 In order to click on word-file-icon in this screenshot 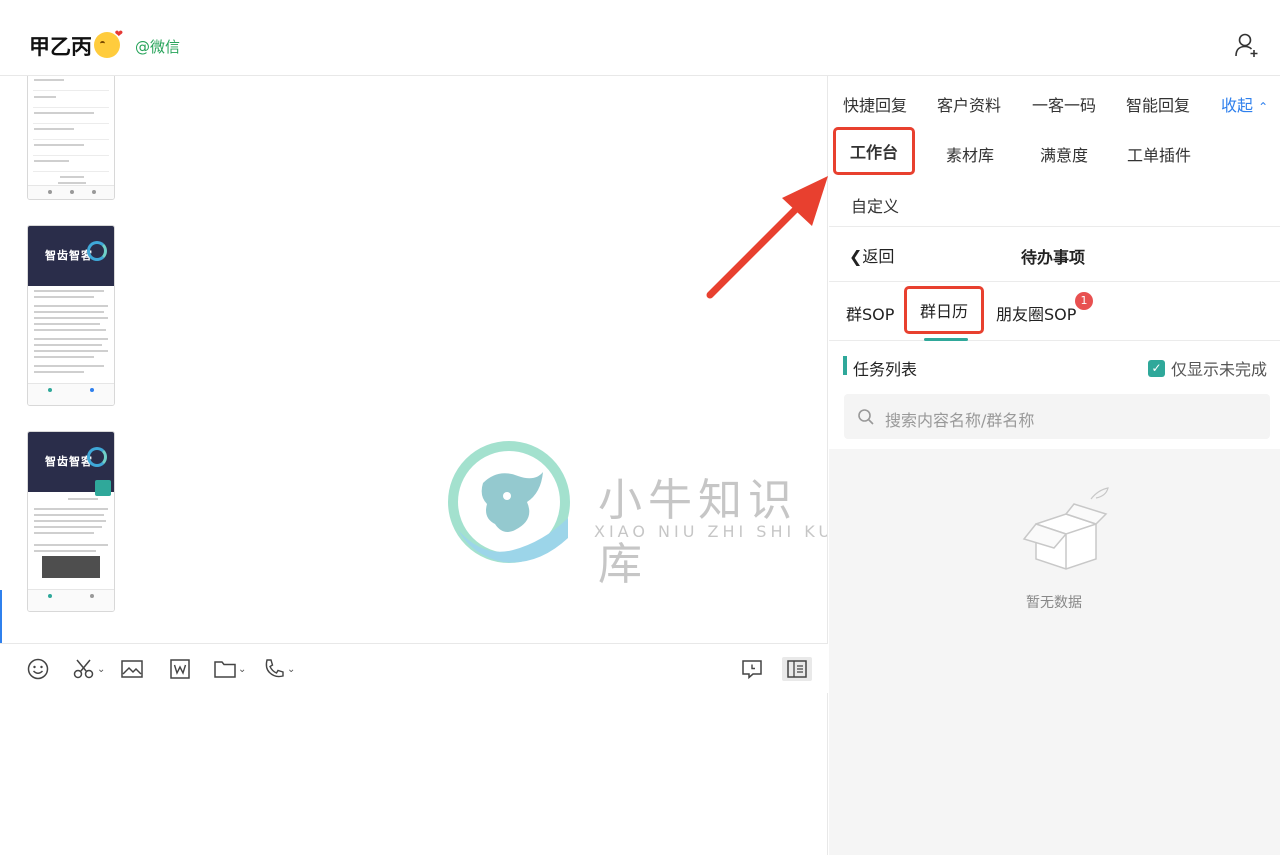, I will do `click(180, 669)`.